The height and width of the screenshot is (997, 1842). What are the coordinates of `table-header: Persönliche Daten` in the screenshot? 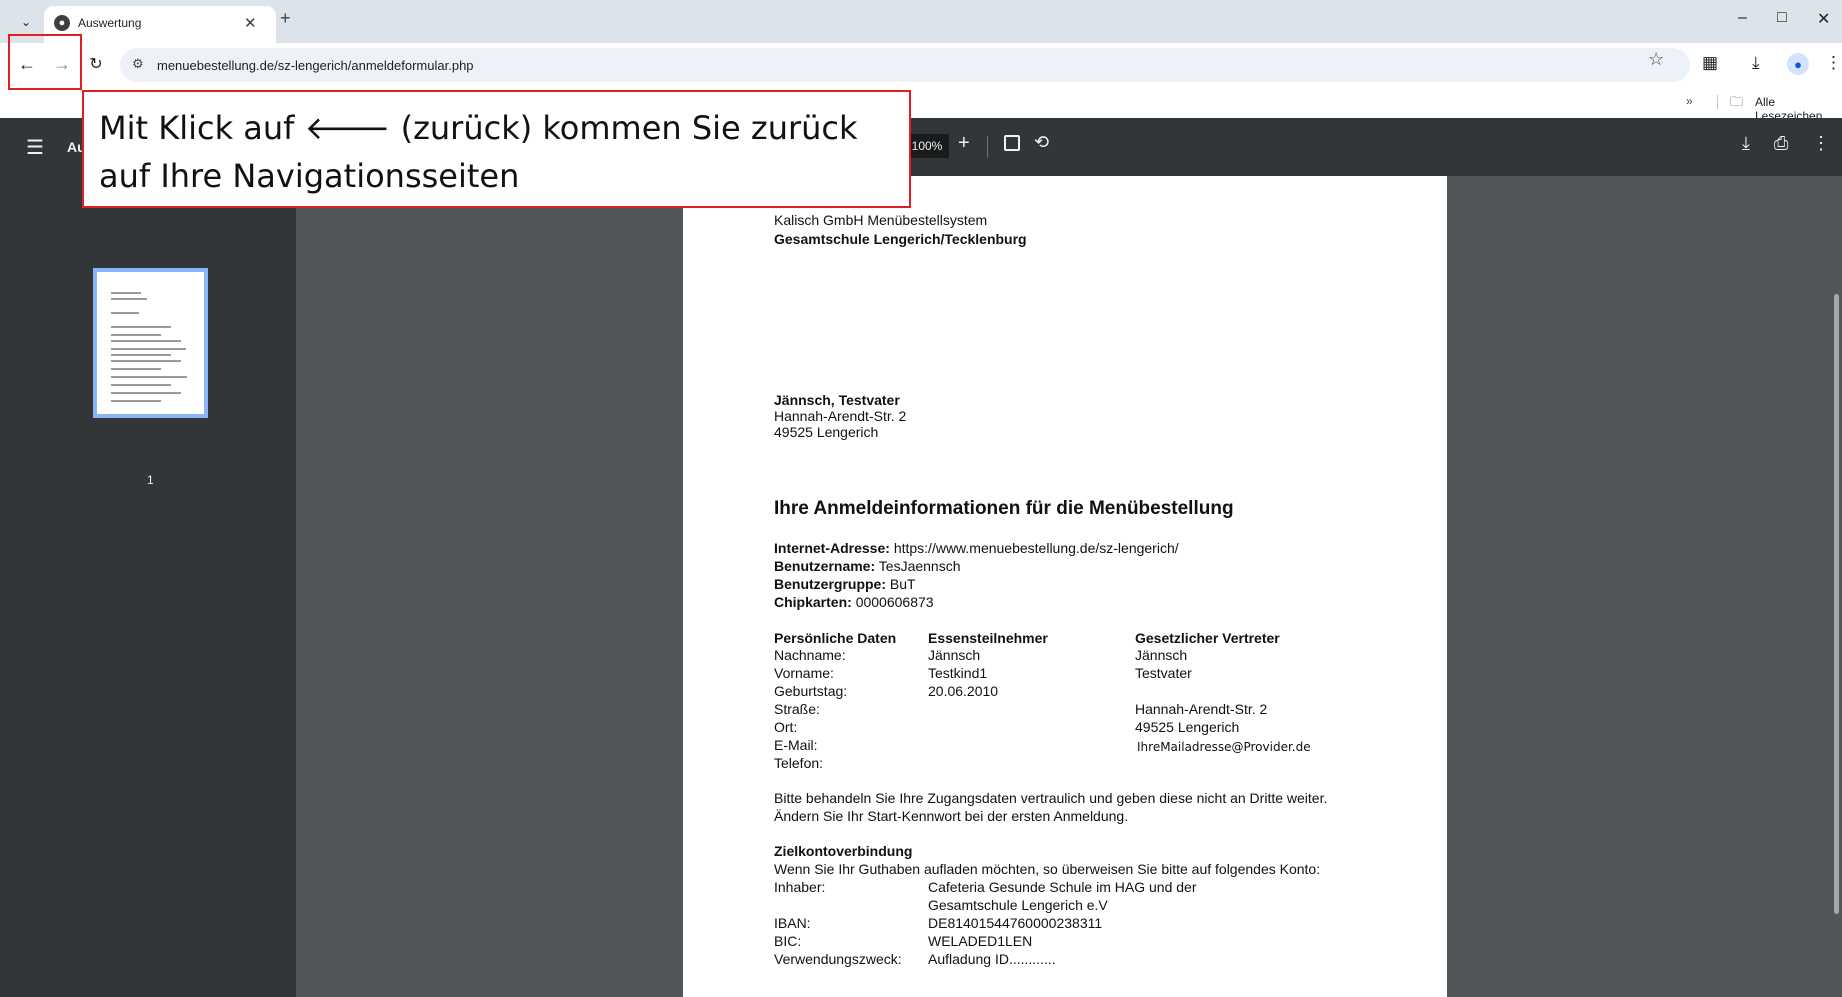 It's located at (835, 638).